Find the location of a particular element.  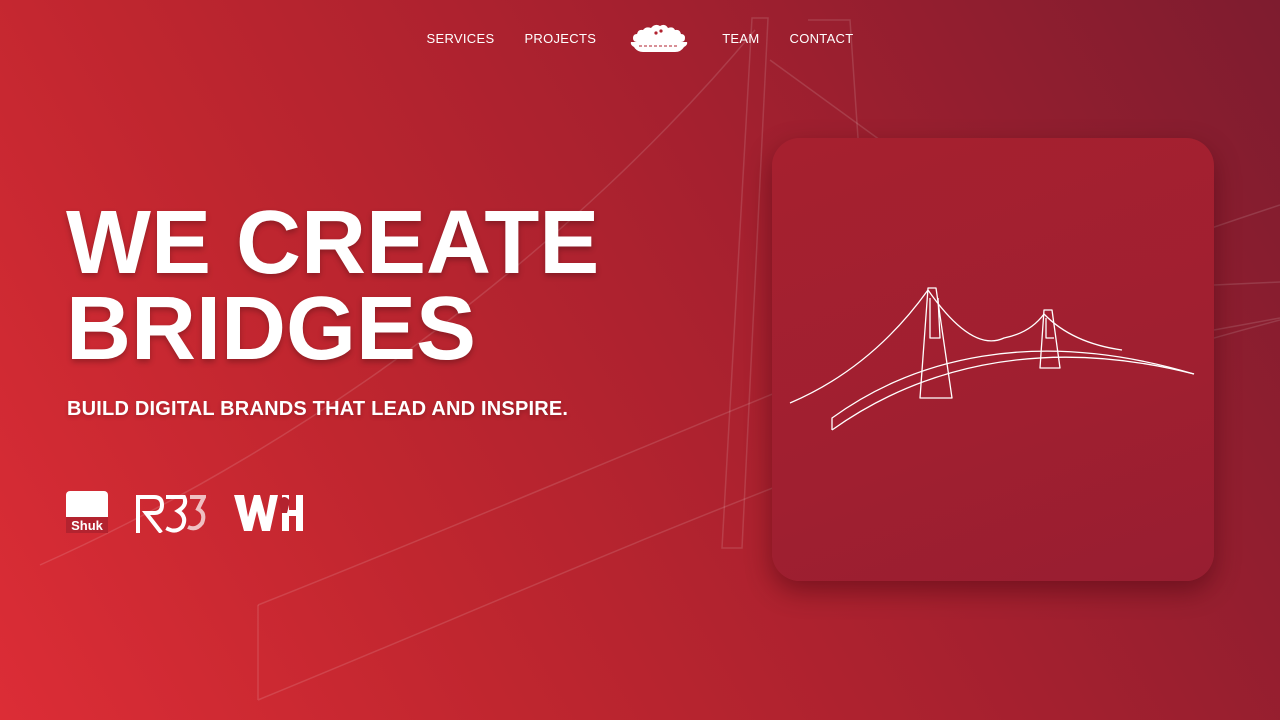

wh-logo is located at coordinates (269, 512).